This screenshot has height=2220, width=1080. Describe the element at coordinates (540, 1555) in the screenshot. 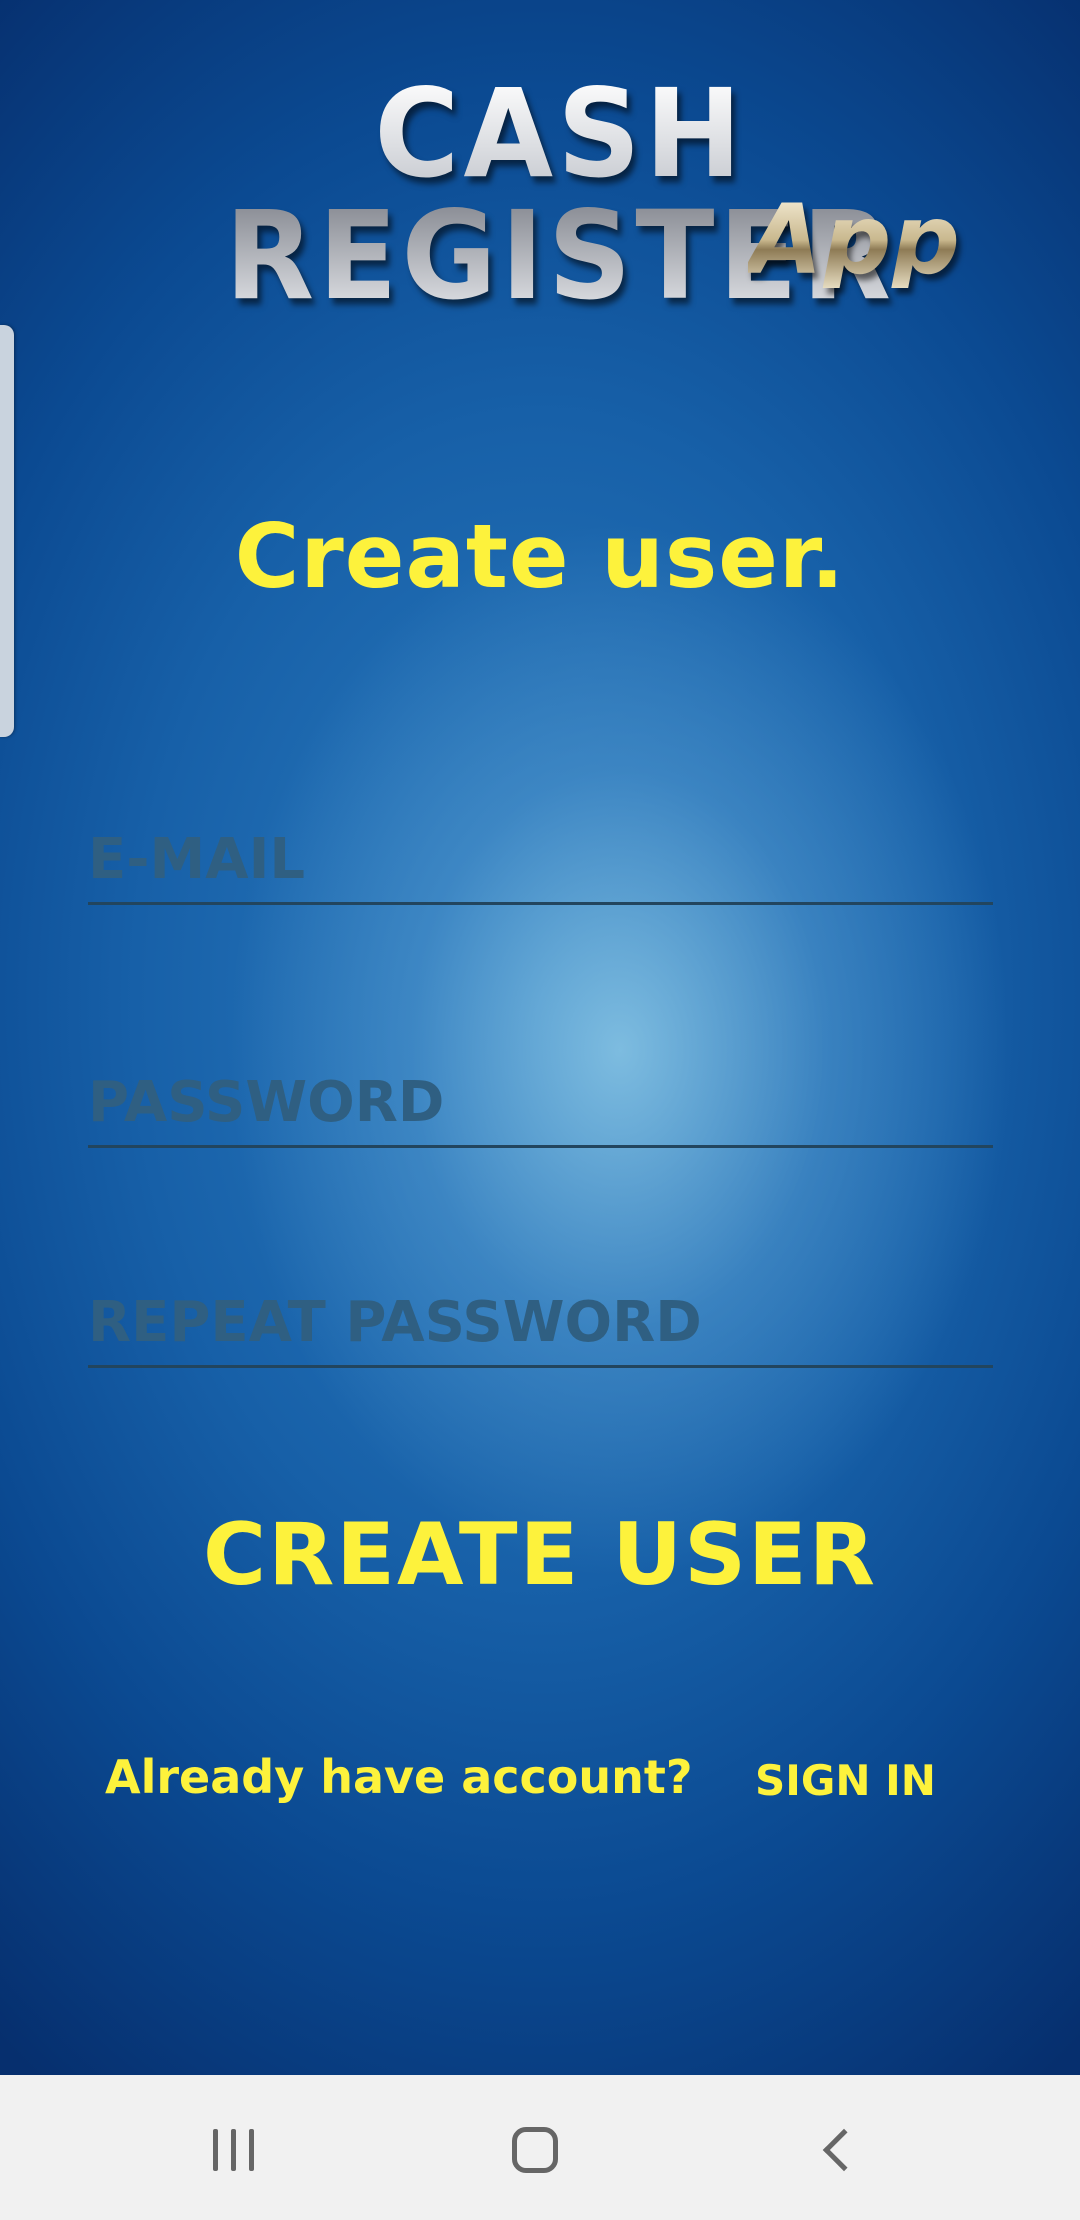

I see `create-user-button: CREATE USER` at that location.